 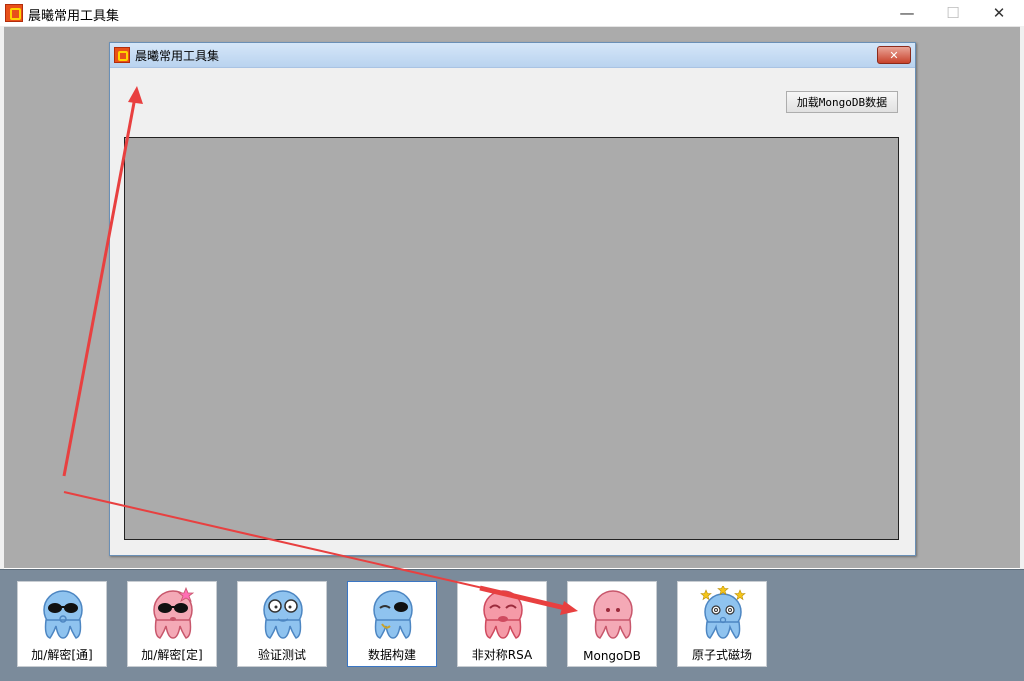 I want to click on app-logo-icon, so click(x=14, y=13).